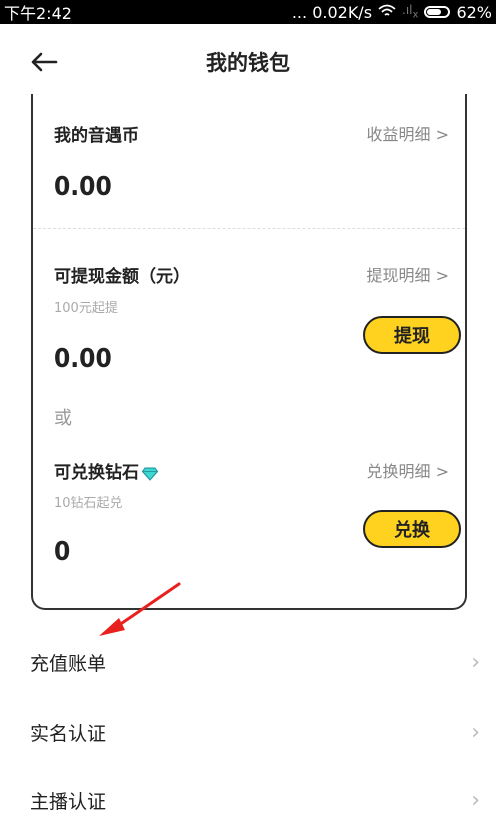 The width and height of the screenshot is (496, 832). Describe the element at coordinates (474, 12) in the screenshot. I see `battery-level: 62%` at that location.